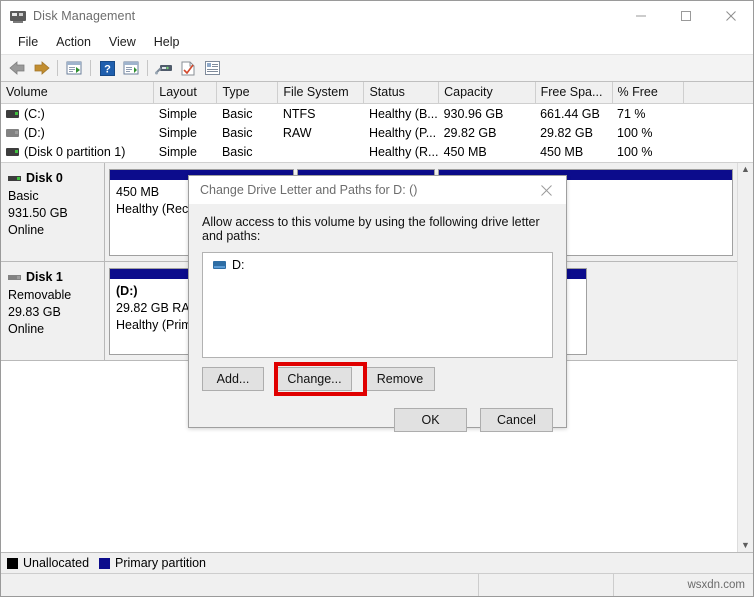  I want to click on menu-help: Help, so click(167, 42).